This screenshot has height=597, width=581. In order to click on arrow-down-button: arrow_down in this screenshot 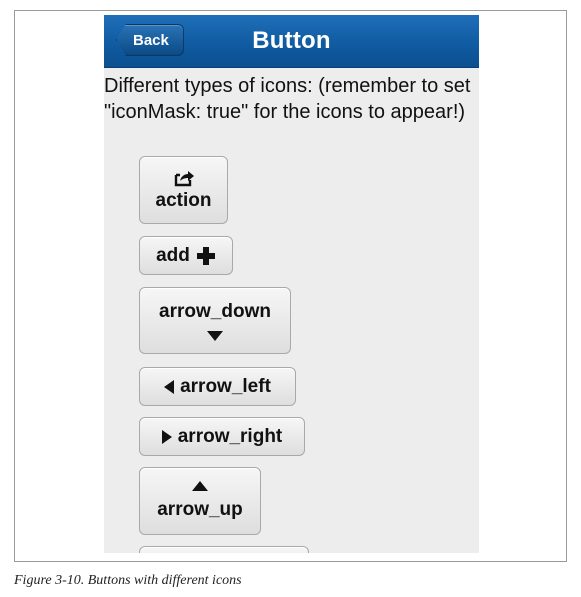, I will do `click(215, 320)`.